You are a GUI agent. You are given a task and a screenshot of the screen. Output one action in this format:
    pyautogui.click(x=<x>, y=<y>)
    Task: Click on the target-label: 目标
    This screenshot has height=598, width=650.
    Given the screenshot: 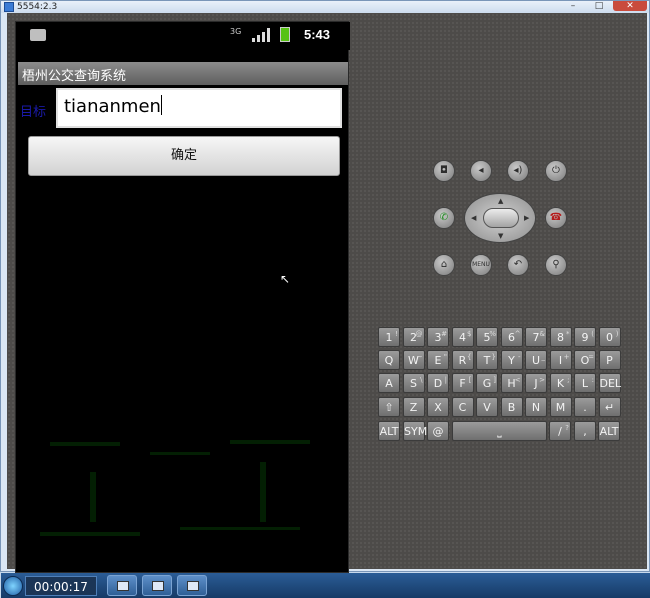 What is the action you would take?
    pyautogui.click(x=33, y=112)
    